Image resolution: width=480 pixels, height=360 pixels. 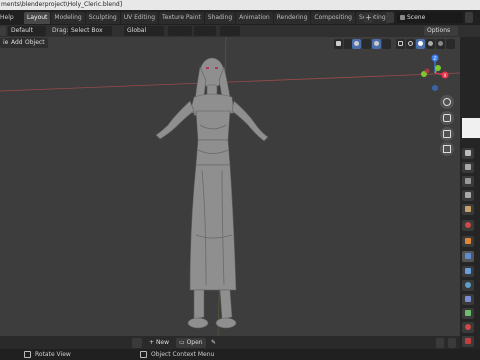 What do you see at coordinates (435, 73) in the screenshot?
I see `navigation-gizmo: X Z` at bounding box center [435, 73].